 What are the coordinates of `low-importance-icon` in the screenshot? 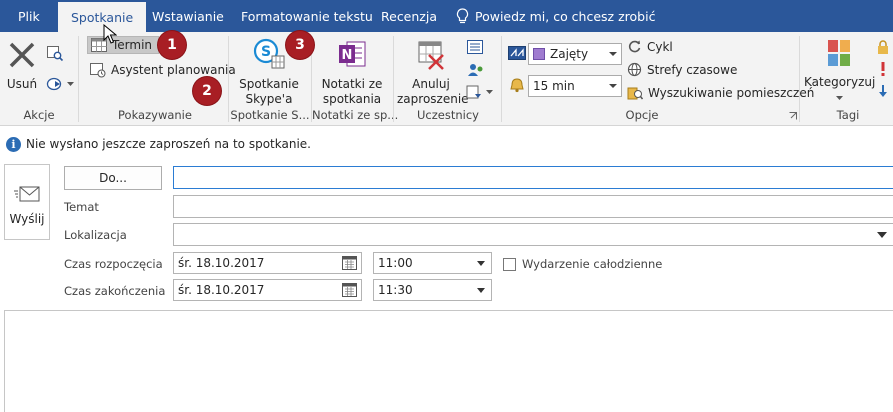 It's located at (883, 91).